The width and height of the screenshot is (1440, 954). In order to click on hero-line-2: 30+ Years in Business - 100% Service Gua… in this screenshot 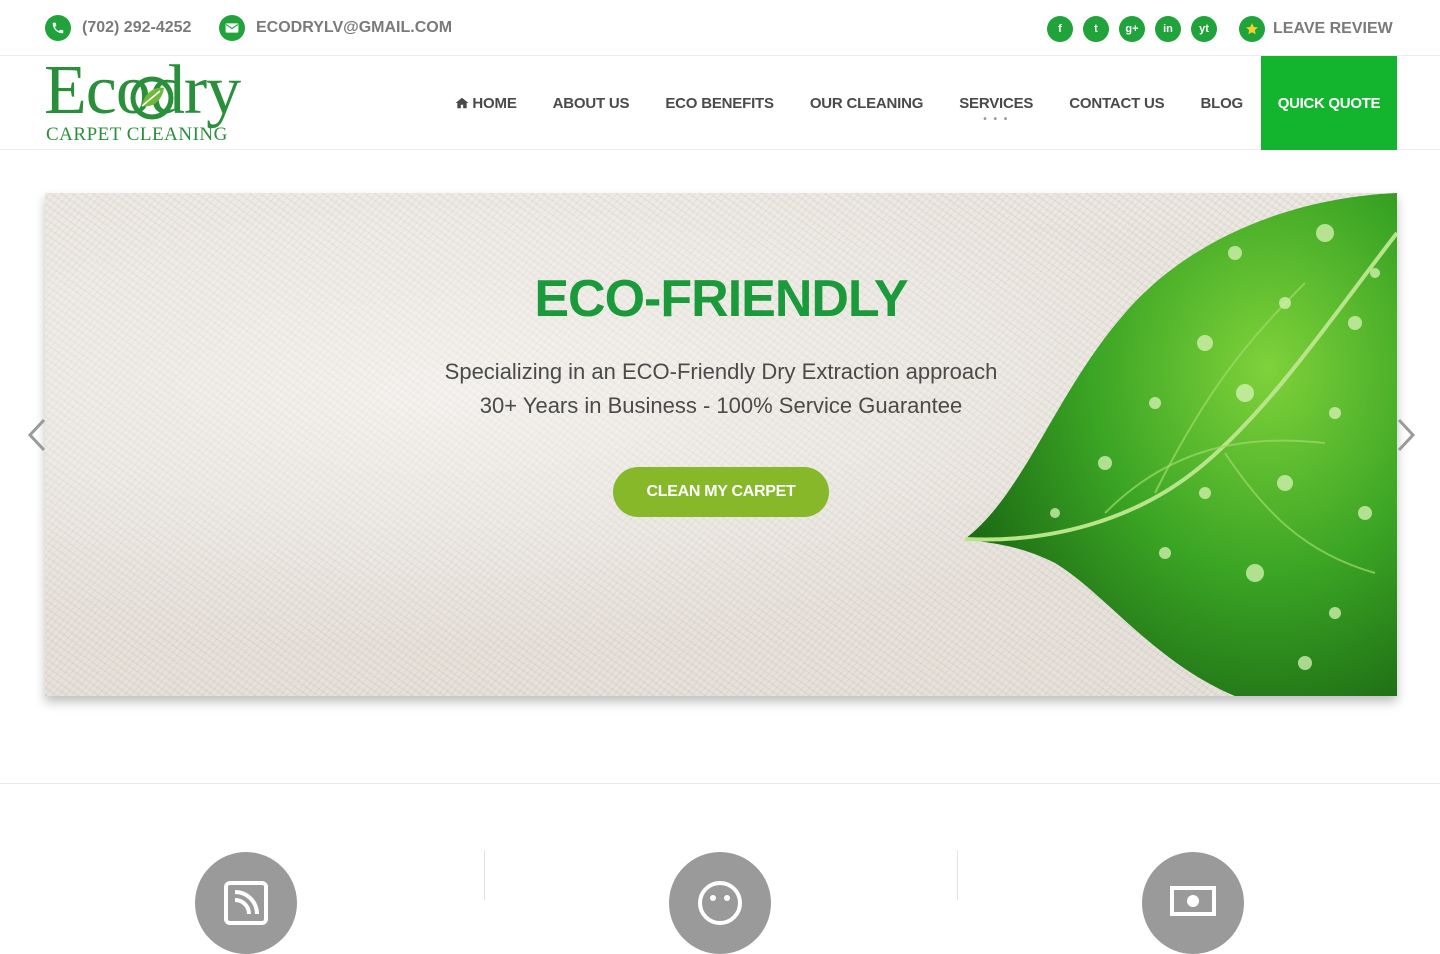, I will do `click(721, 405)`.